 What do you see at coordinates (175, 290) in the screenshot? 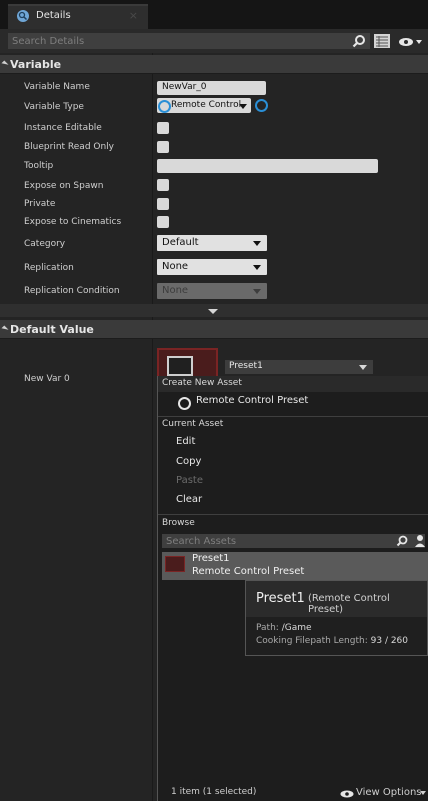
I see `replication-condition-value: None` at bounding box center [175, 290].